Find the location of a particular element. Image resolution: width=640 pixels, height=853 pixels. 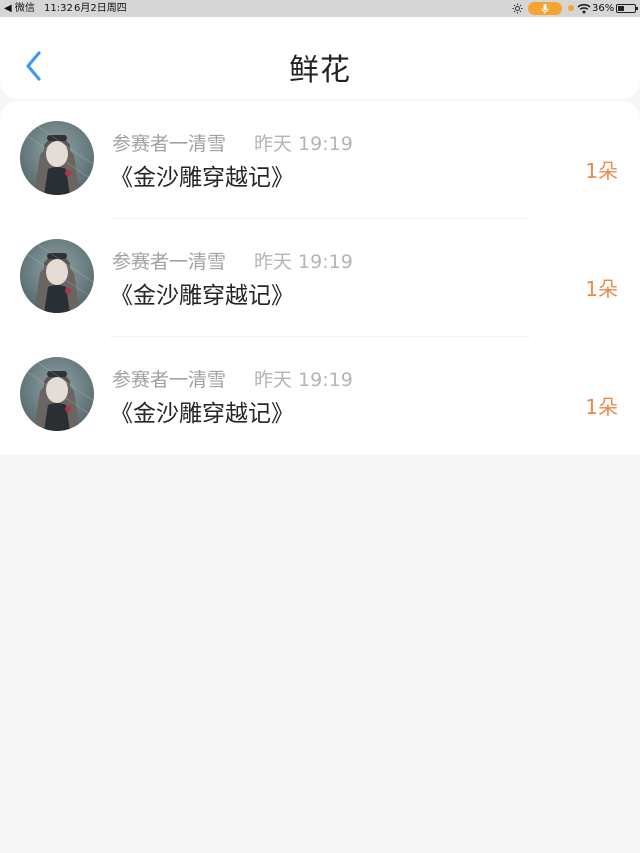

status-date: 6月2日周四 is located at coordinates (100, 8).